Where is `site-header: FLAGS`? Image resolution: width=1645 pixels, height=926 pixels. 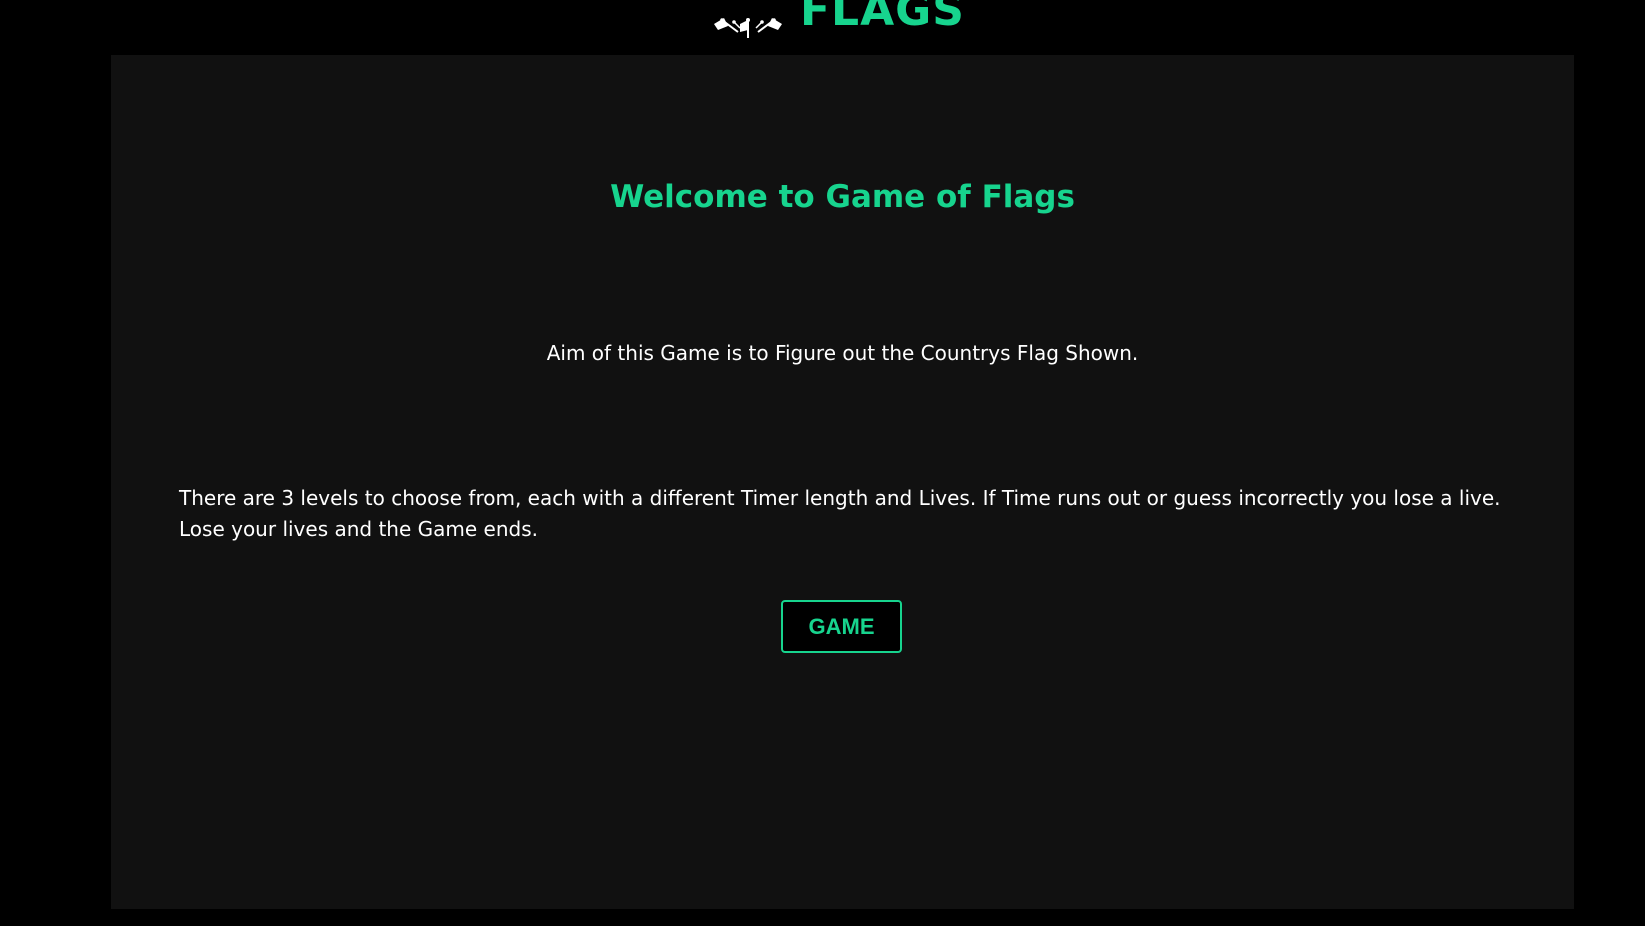 site-header: FLAGS is located at coordinates (822, 27).